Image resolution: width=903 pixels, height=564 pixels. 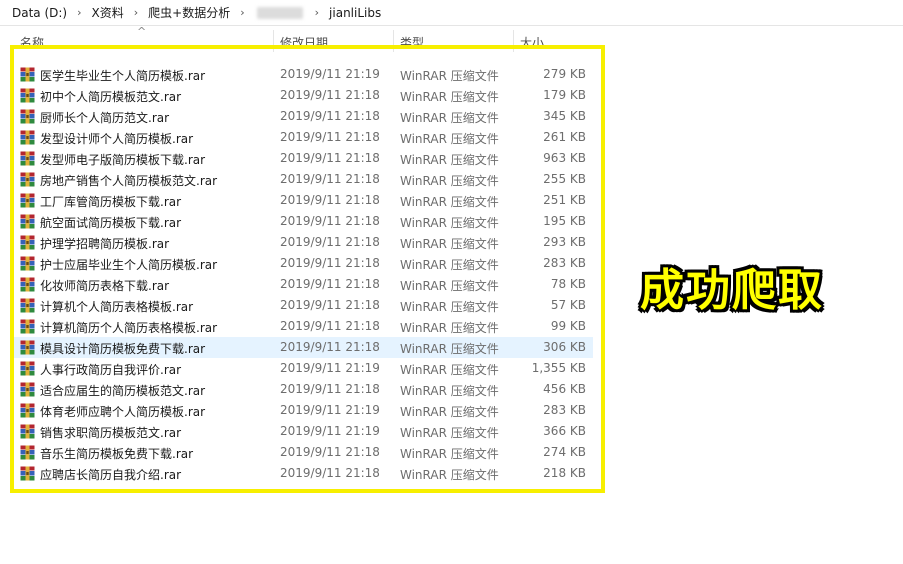 I want to click on column-header-type: 类型, so click(x=412, y=43).